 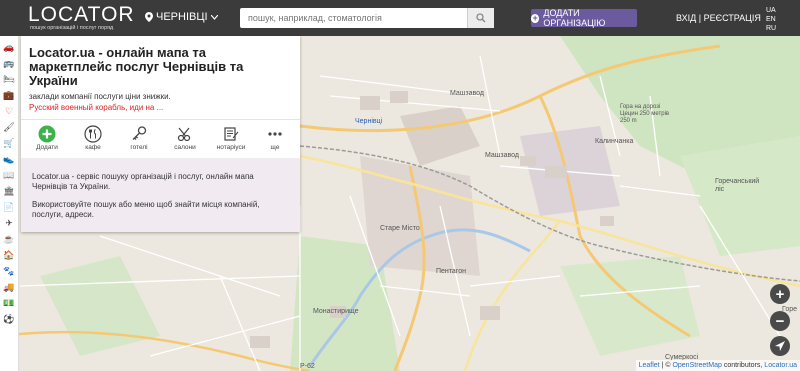 I want to click on map-label: Чернівці, so click(x=369, y=121).